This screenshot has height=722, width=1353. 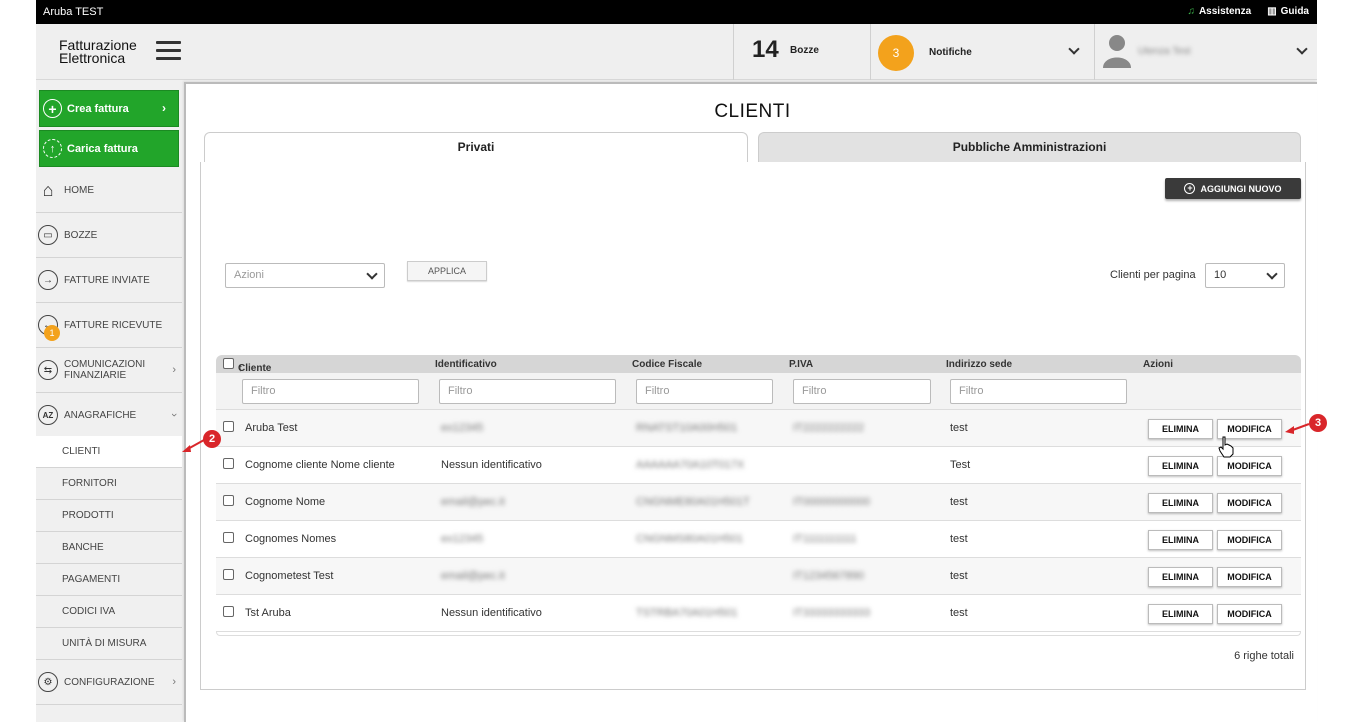 What do you see at coordinates (1225, 11) in the screenshot?
I see `assistenza-label: Assistenza` at bounding box center [1225, 11].